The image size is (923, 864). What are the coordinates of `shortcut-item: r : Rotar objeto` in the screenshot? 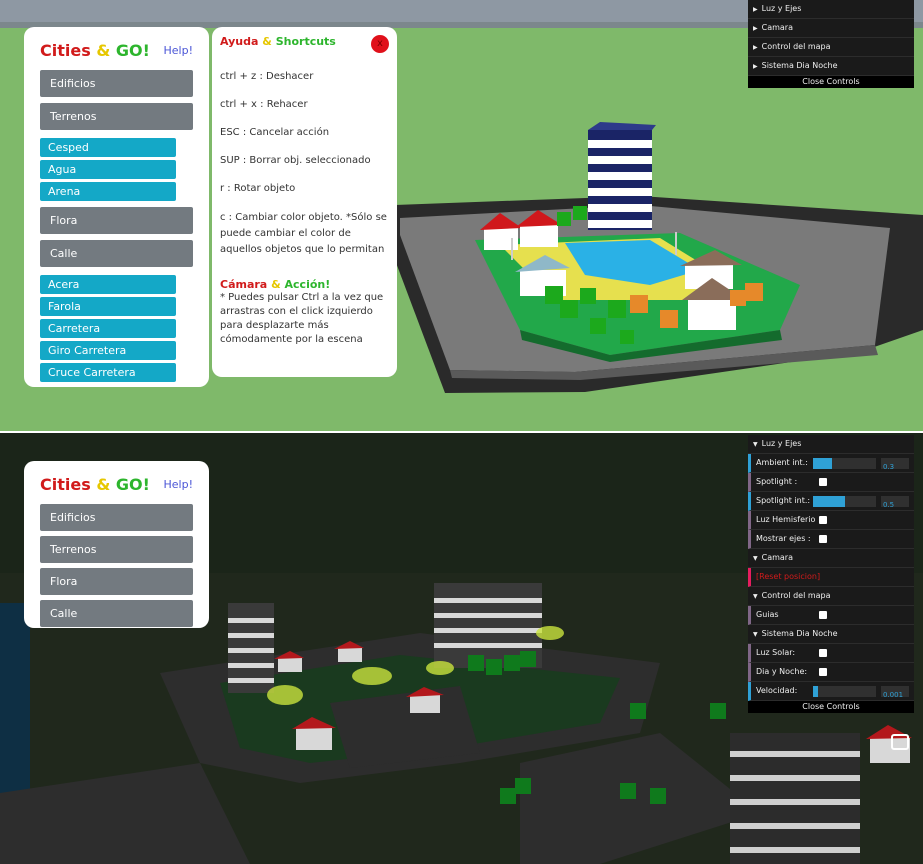 It's located at (258, 188).